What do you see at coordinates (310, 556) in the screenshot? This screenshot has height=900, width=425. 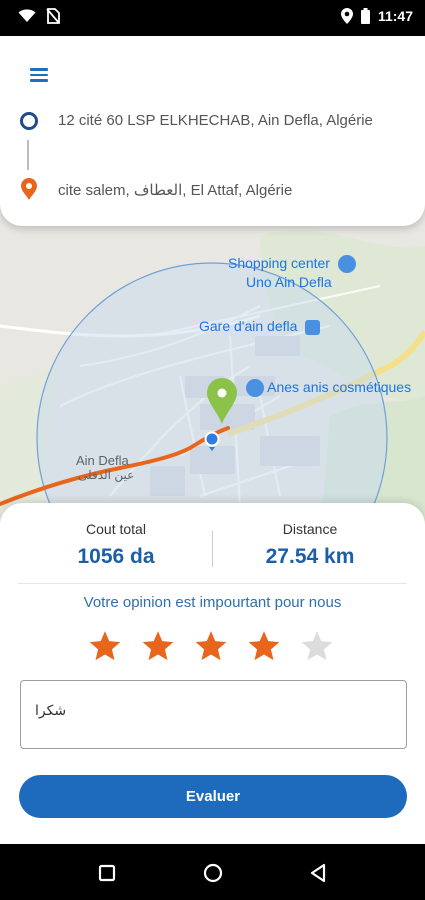 I see `distance-value: 27.54 km` at bounding box center [310, 556].